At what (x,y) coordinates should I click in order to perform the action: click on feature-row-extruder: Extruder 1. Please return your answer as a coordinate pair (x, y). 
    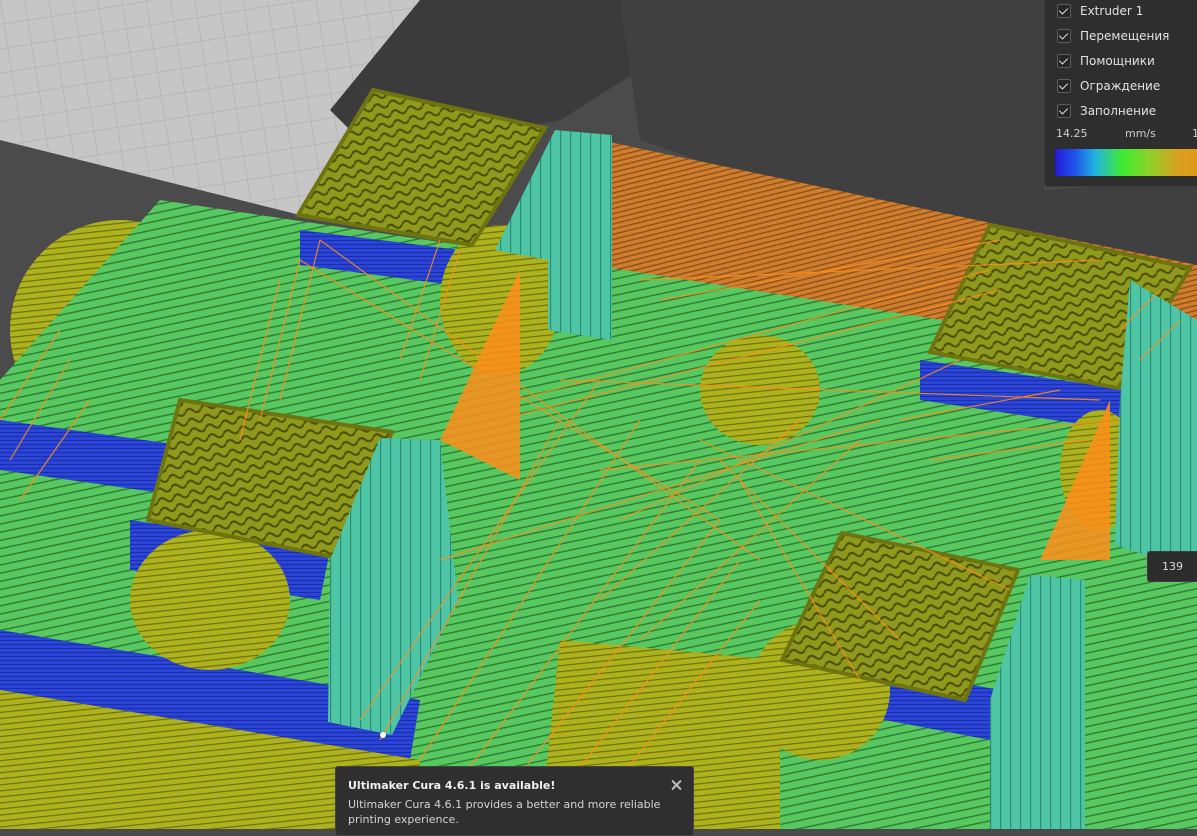
    Looking at the image, I should click on (1100, 11).